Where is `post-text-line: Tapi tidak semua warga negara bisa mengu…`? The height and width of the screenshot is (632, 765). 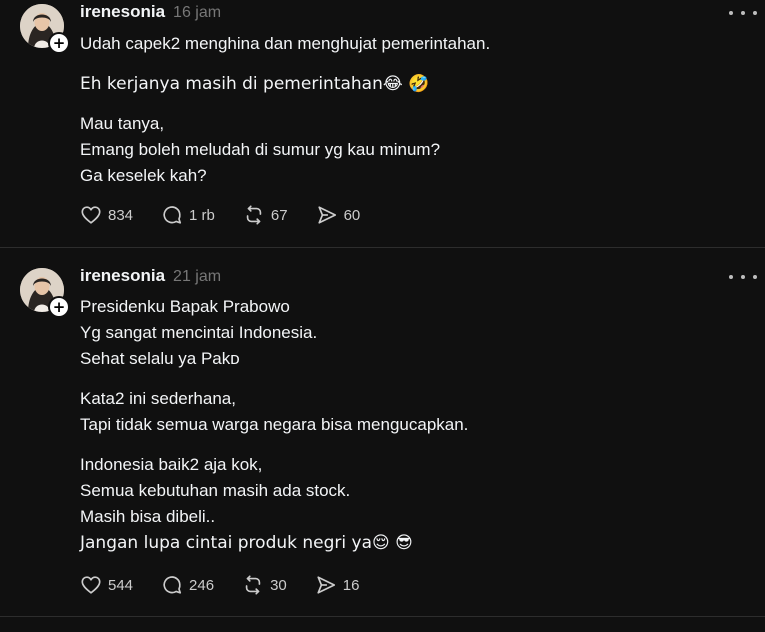
post-text-line: Tapi tidak semua warga negara bisa mengu… is located at coordinates (274, 424).